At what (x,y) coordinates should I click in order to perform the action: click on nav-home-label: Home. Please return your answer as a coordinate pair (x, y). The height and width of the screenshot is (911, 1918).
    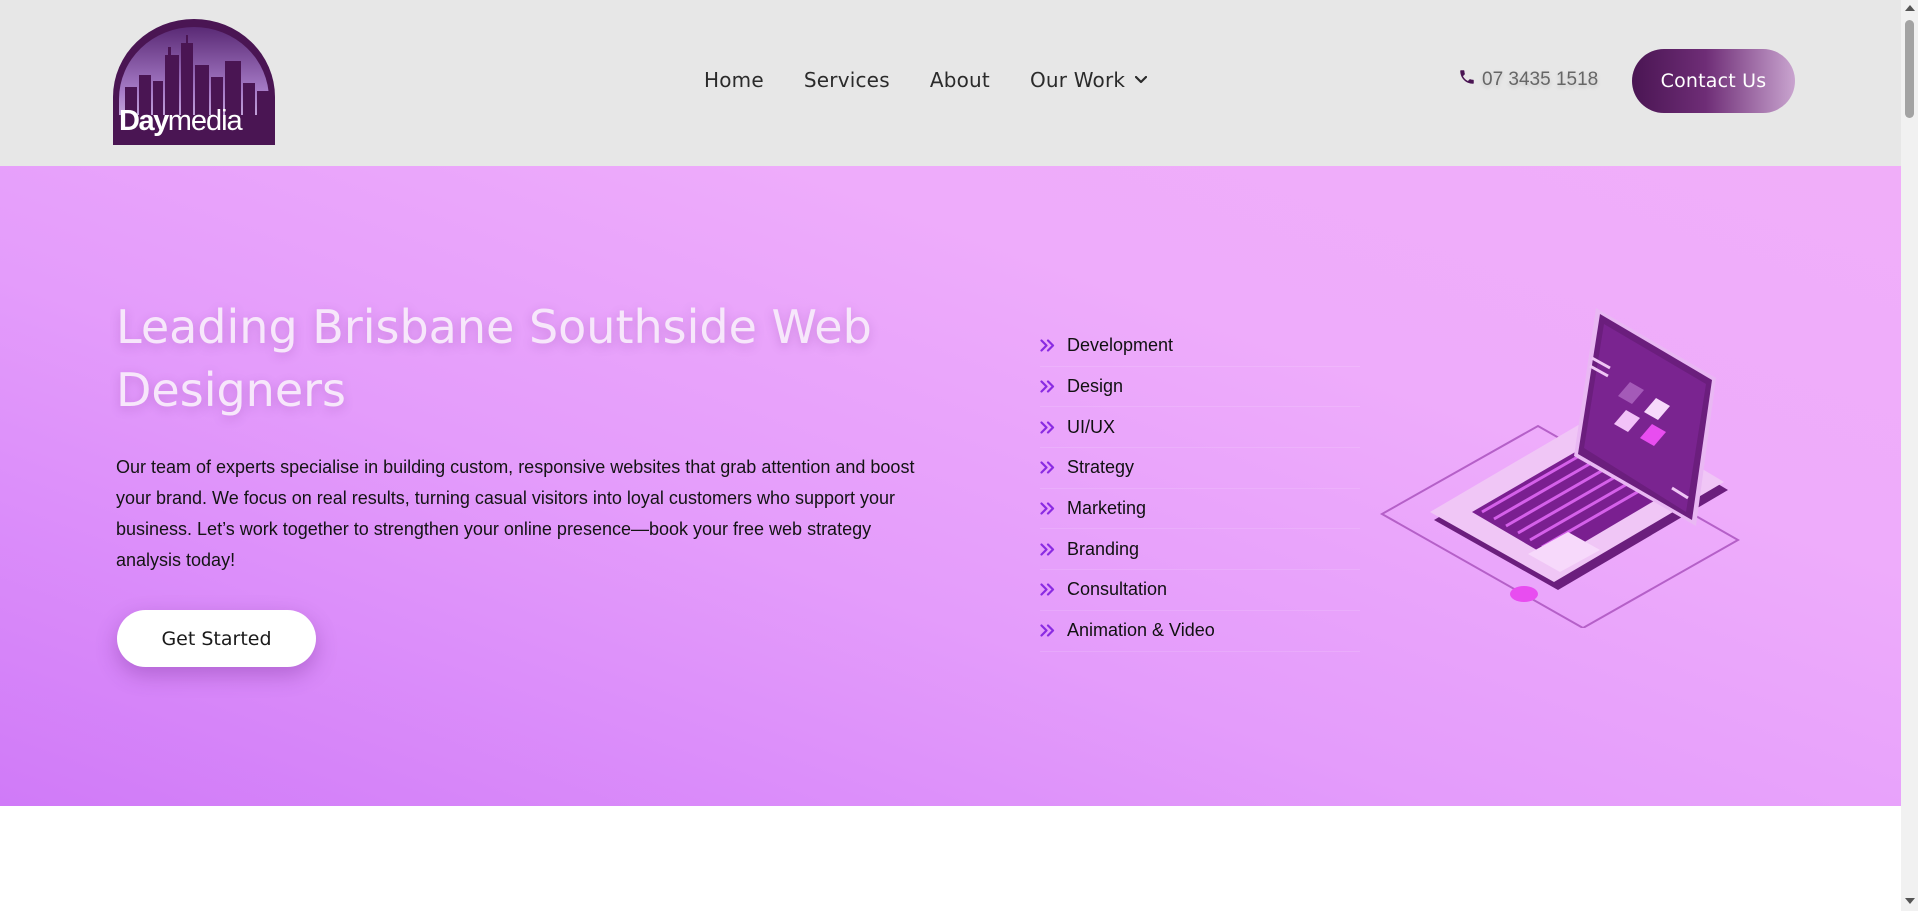
    Looking at the image, I should click on (734, 80).